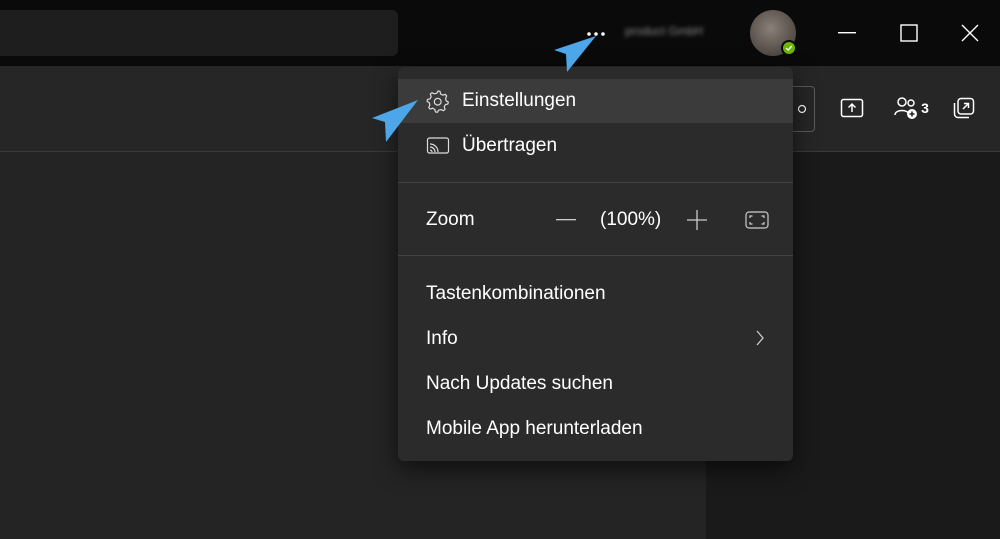  I want to click on chevron-right-icon, so click(760, 338).